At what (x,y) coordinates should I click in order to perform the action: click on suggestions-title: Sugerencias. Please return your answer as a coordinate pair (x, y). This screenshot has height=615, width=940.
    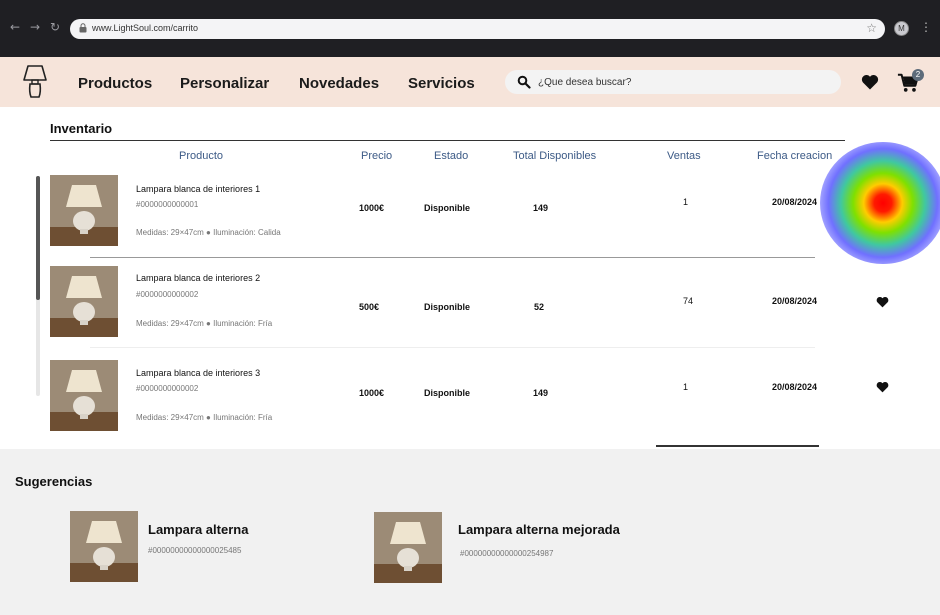
    Looking at the image, I should click on (54, 481).